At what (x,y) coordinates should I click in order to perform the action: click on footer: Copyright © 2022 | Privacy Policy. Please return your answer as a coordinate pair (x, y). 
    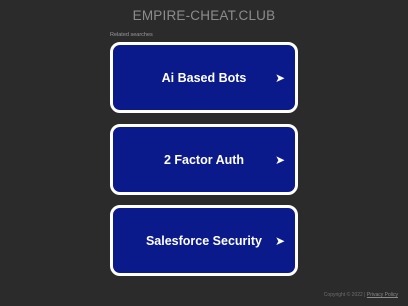
    Looking at the image, I should click on (361, 295).